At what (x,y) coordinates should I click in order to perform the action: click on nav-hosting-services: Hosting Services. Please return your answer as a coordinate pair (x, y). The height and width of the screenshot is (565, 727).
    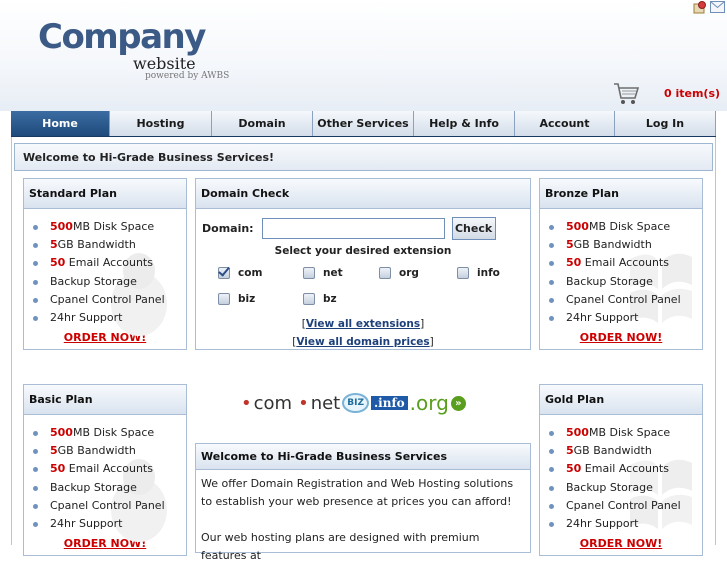
    Looking at the image, I should click on (161, 133).